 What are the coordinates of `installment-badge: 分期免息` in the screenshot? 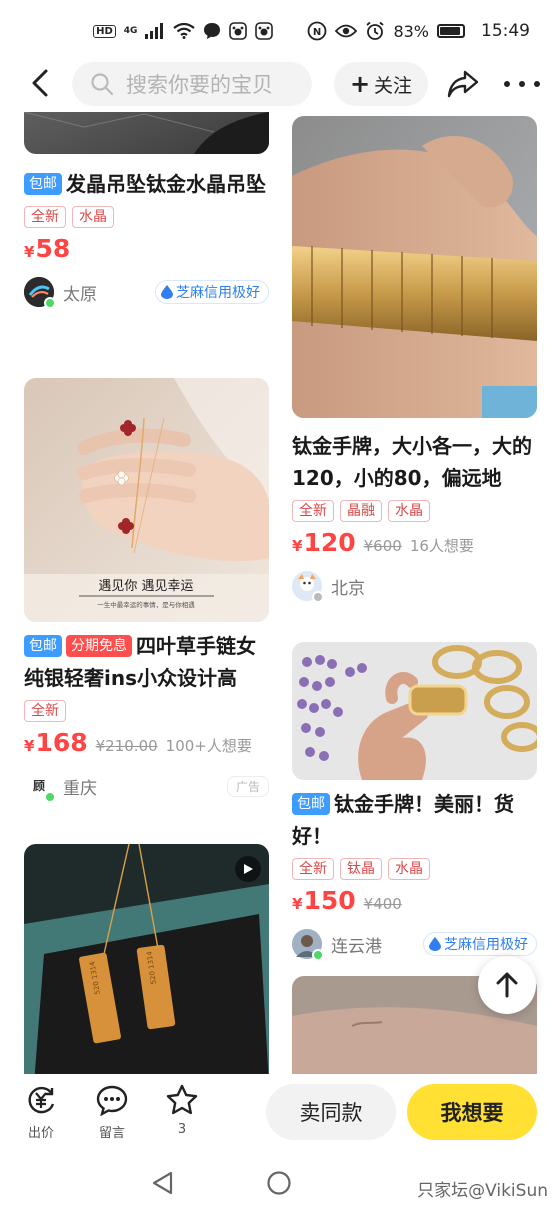 It's located at (99, 646).